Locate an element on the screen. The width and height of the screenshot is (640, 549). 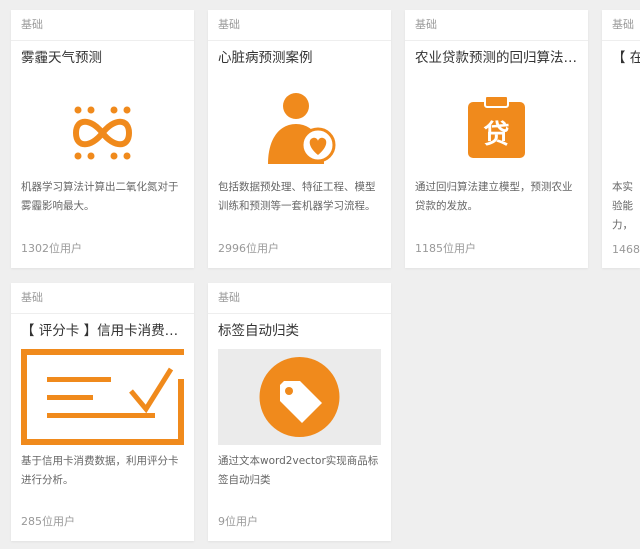
card-title: 雾霾天气预测 is located at coordinates (103, 58).